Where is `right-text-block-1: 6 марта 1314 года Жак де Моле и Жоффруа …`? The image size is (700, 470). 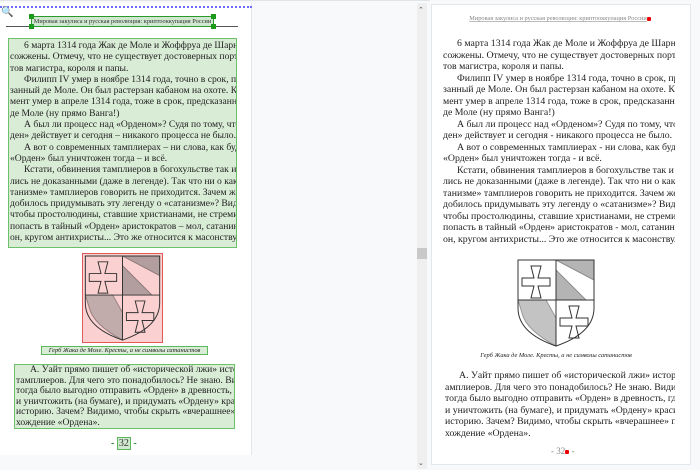 right-text-block-1: 6 марта 1314 года Жак де Моле и Жоффруа … is located at coordinates (559, 141).